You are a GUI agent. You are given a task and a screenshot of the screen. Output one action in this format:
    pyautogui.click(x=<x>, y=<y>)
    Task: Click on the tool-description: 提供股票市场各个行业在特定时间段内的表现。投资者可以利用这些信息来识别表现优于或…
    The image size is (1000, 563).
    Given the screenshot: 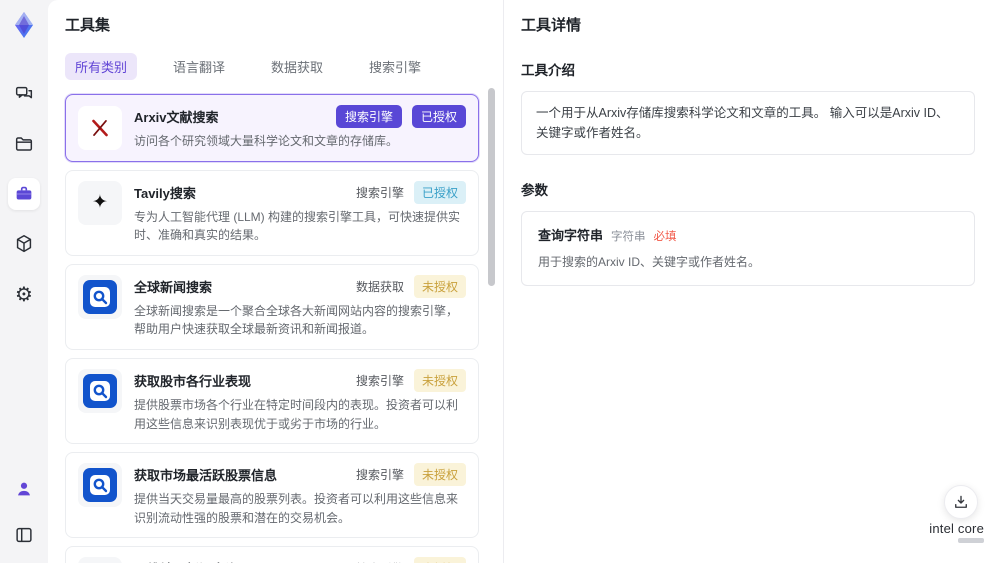 What is the action you would take?
    pyautogui.click(x=296, y=414)
    